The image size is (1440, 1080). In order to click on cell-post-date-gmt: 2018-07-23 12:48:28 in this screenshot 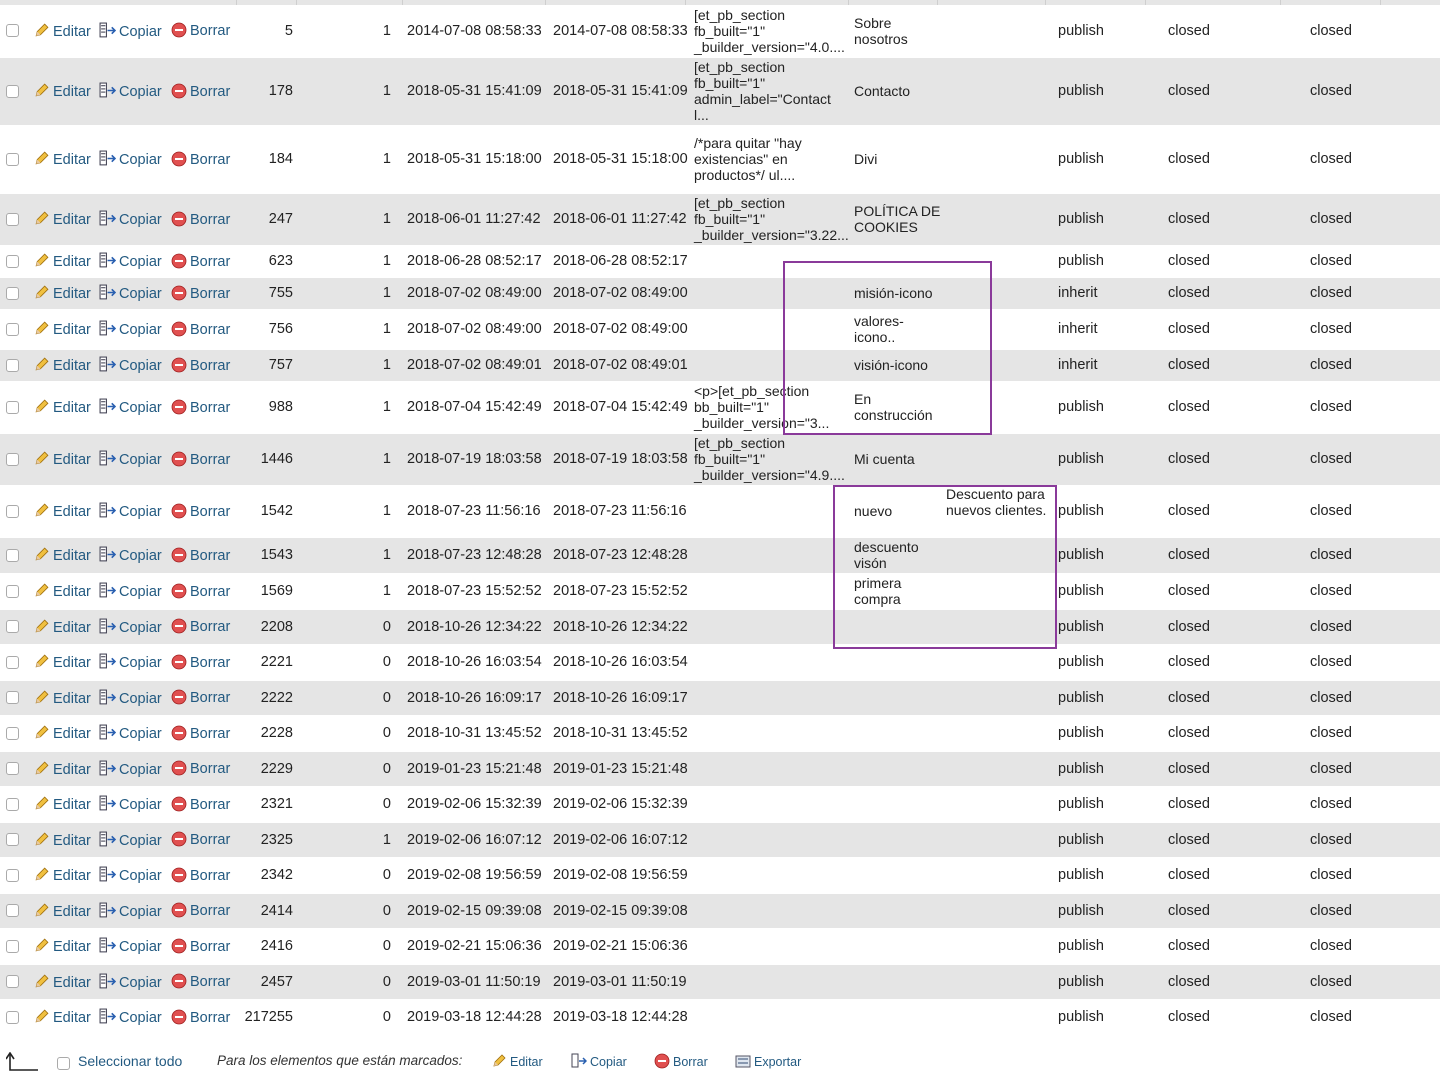, I will do `click(617, 555)`.